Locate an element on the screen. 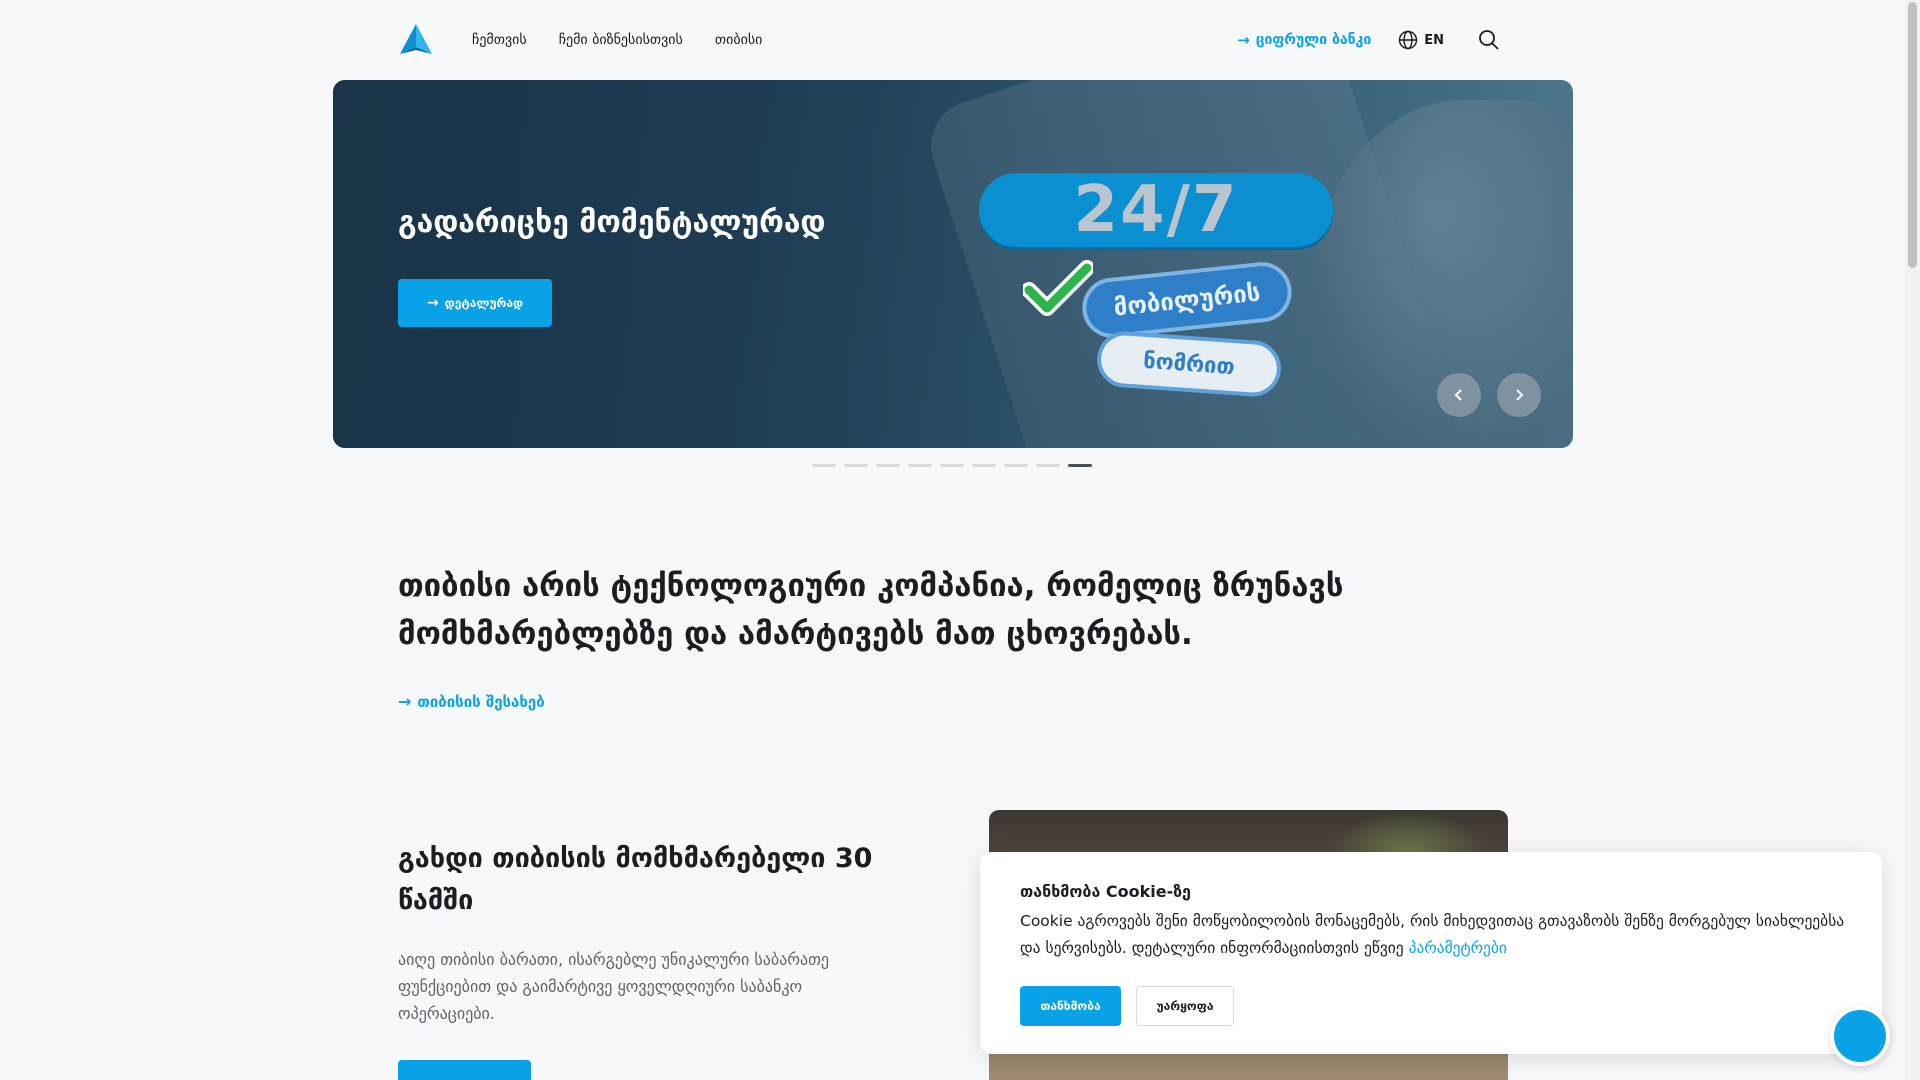  language-switcher: EN is located at coordinates (1421, 40).